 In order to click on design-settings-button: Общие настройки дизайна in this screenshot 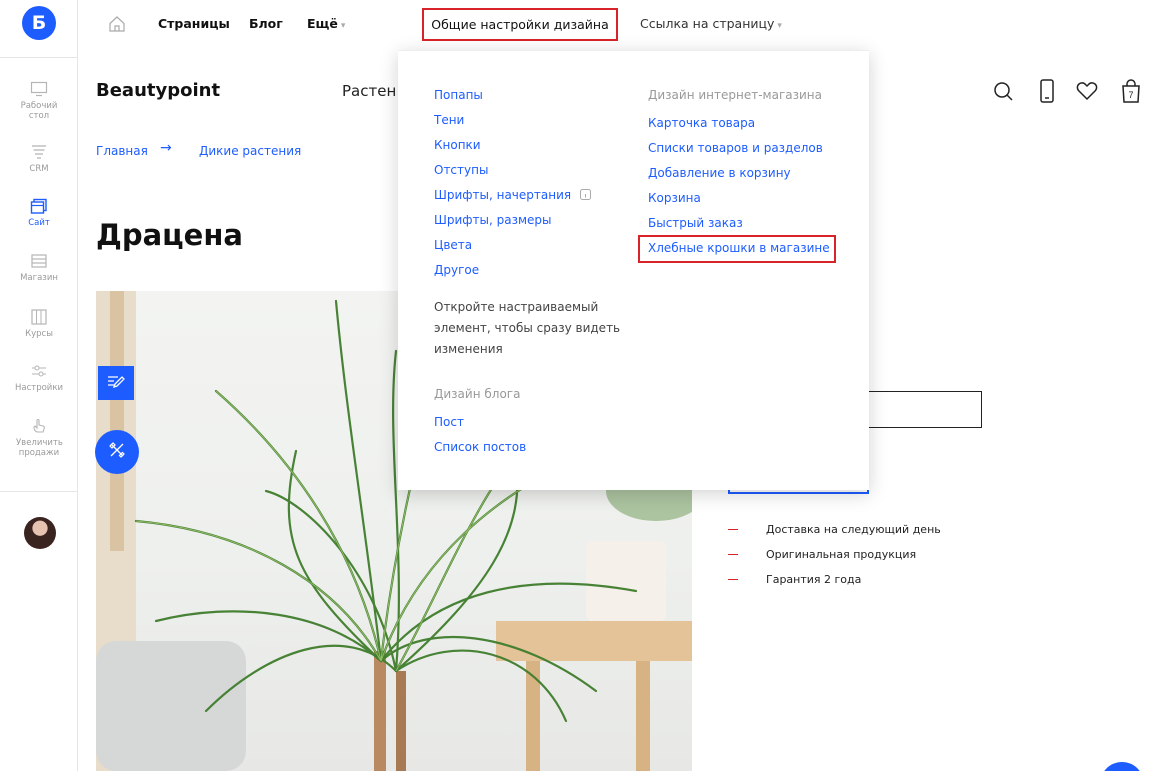, I will do `click(520, 24)`.